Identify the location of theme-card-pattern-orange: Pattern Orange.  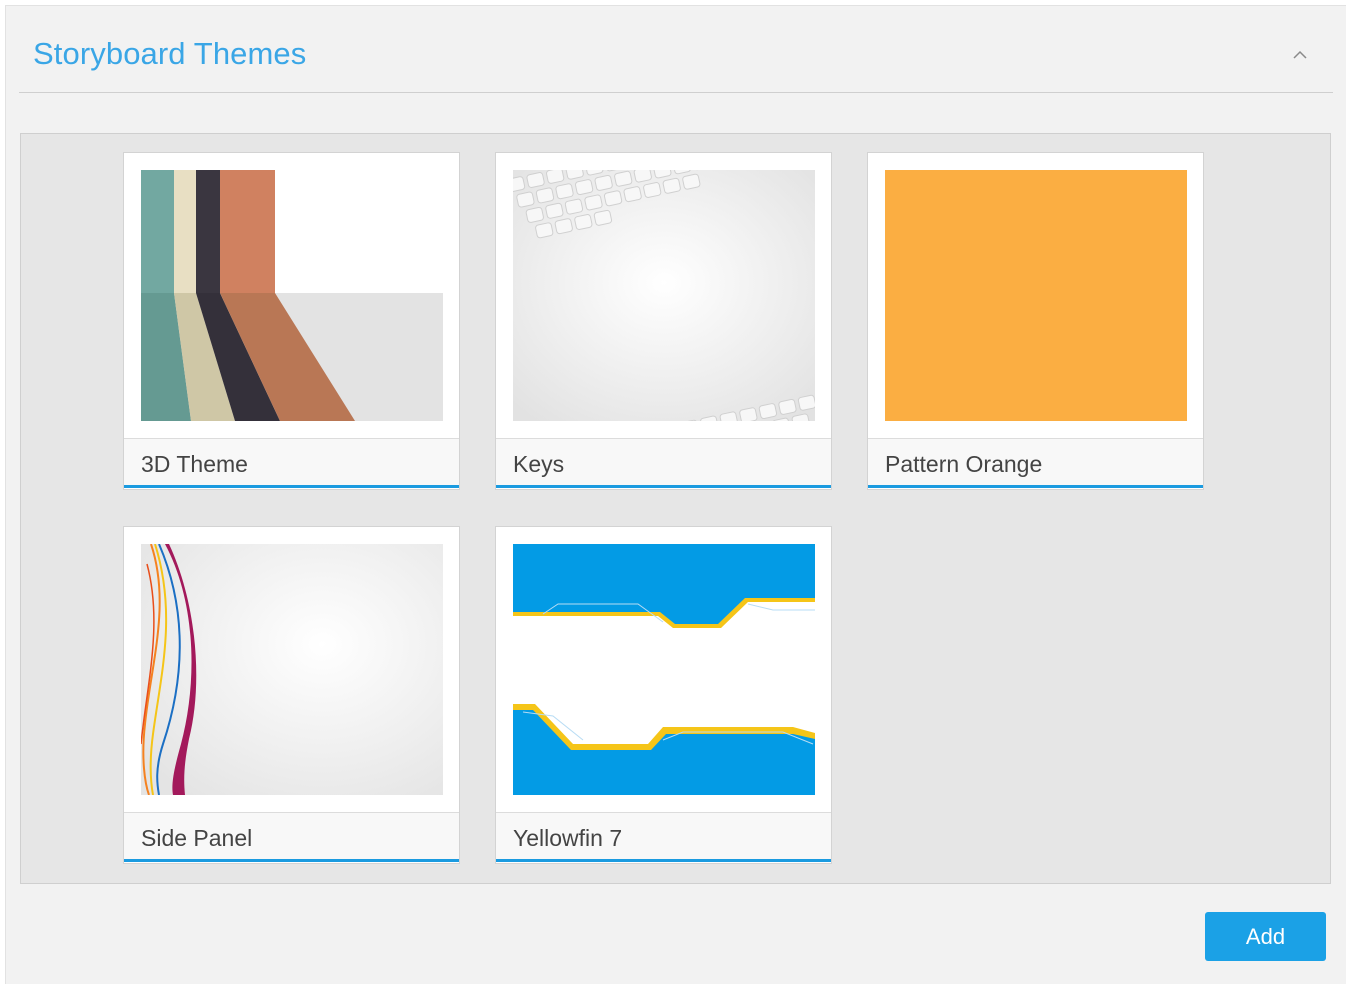
(1035, 321).